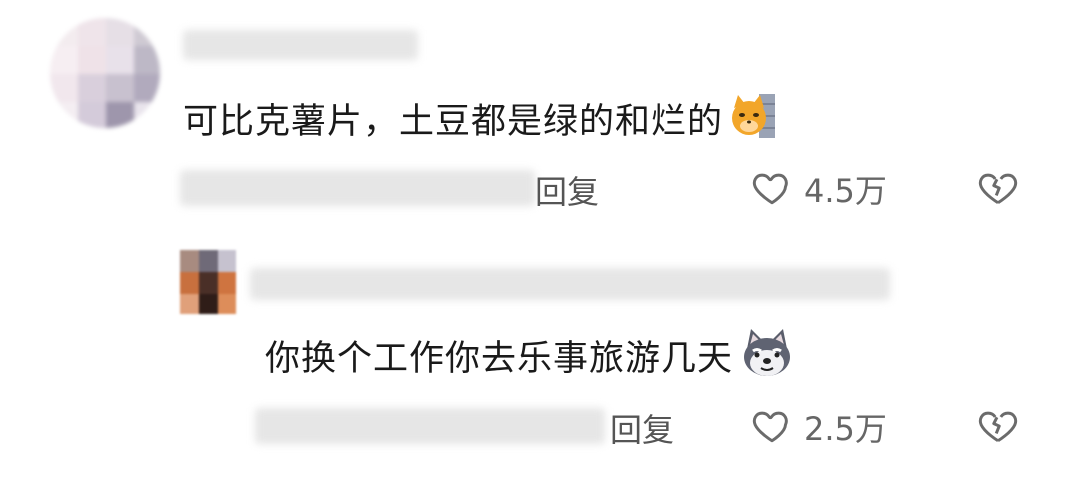 The height and width of the screenshot is (483, 1080). Describe the element at coordinates (499, 358) in the screenshot. I see `comment-text: 你换个工作你去乐事旅游几天` at that location.